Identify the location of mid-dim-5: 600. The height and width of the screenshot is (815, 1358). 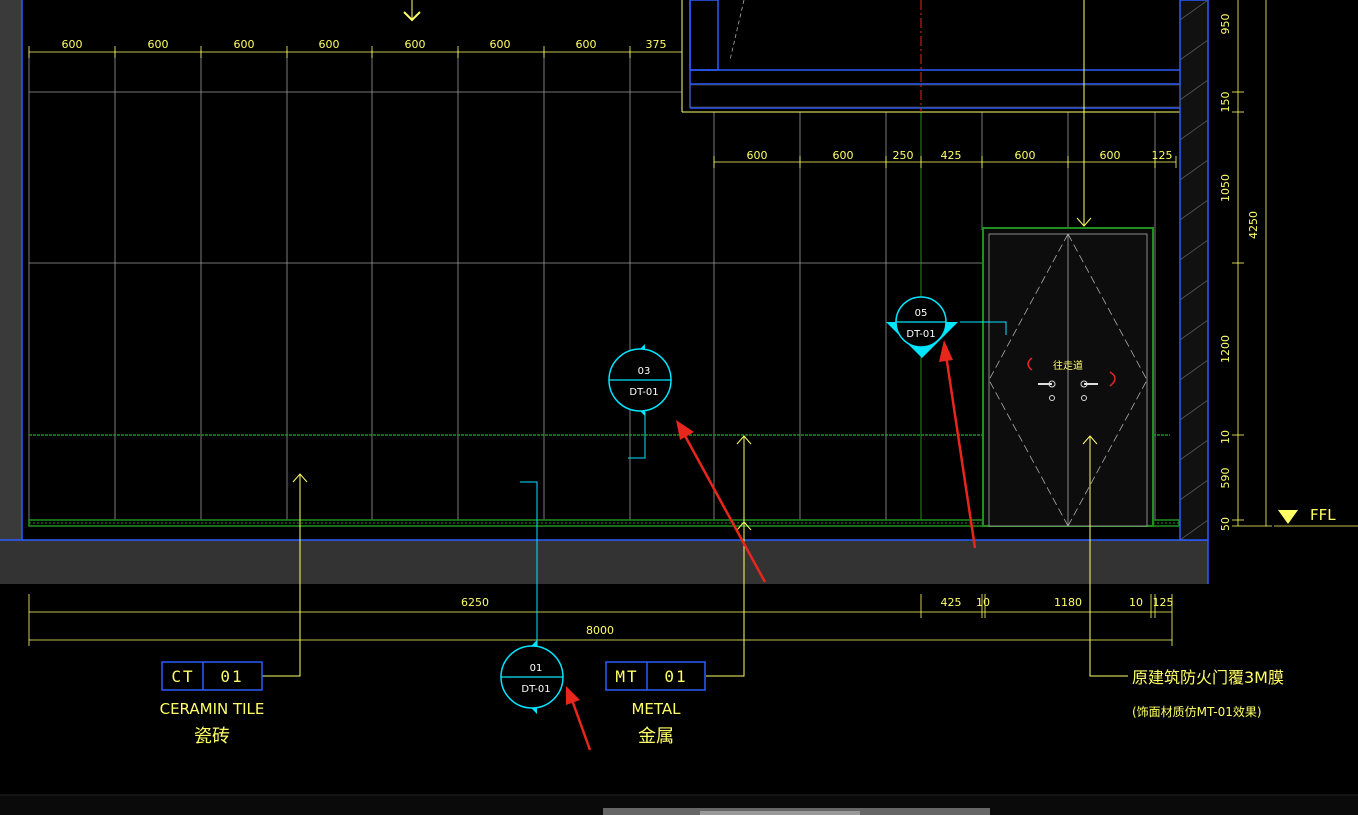
(1025, 155).